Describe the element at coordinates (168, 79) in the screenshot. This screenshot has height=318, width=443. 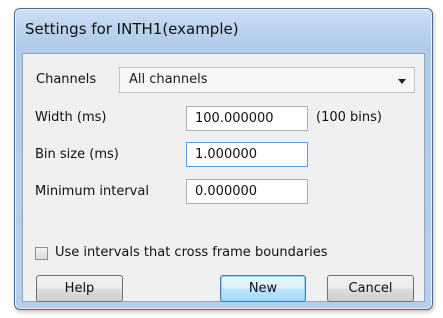
I see `channels-selected-value: All channels` at that location.